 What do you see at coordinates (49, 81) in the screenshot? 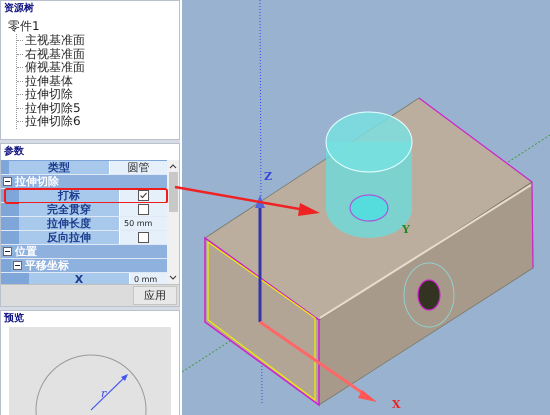
I see `tree-item: 拉伸基体` at bounding box center [49, 81].